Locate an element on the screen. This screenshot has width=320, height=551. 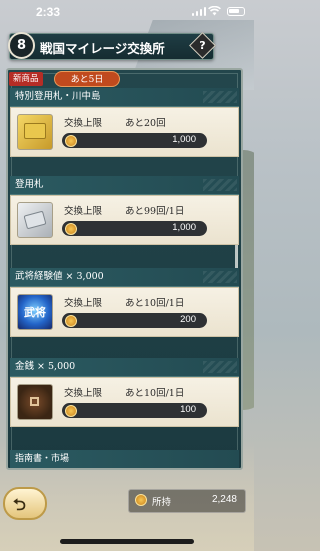
exchange-limit-value: あと20回 is located at coordinates (145, 123).